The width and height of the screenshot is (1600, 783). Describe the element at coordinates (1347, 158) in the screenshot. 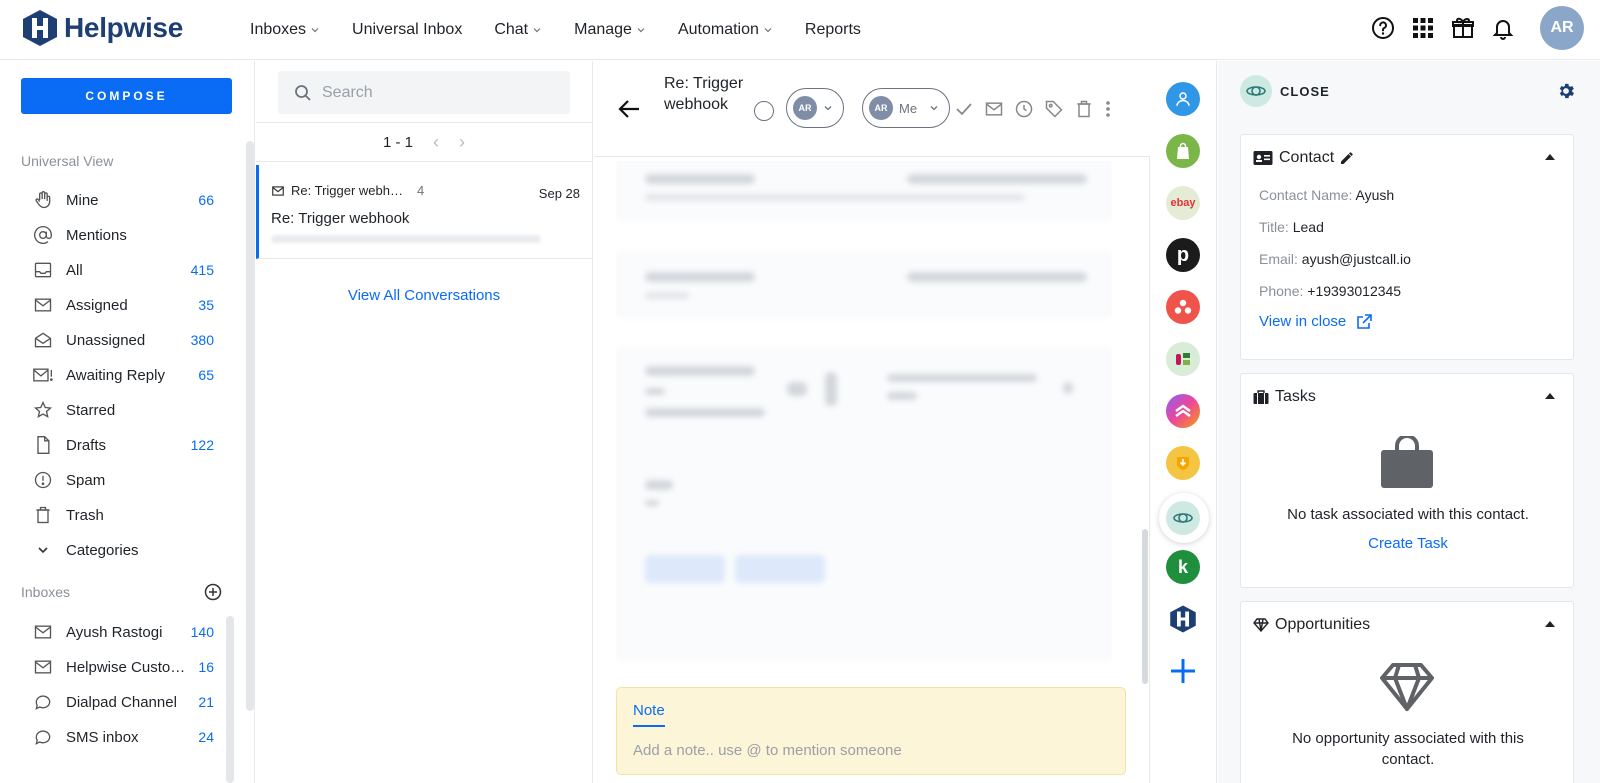

I see `pencil-icon` at that location.